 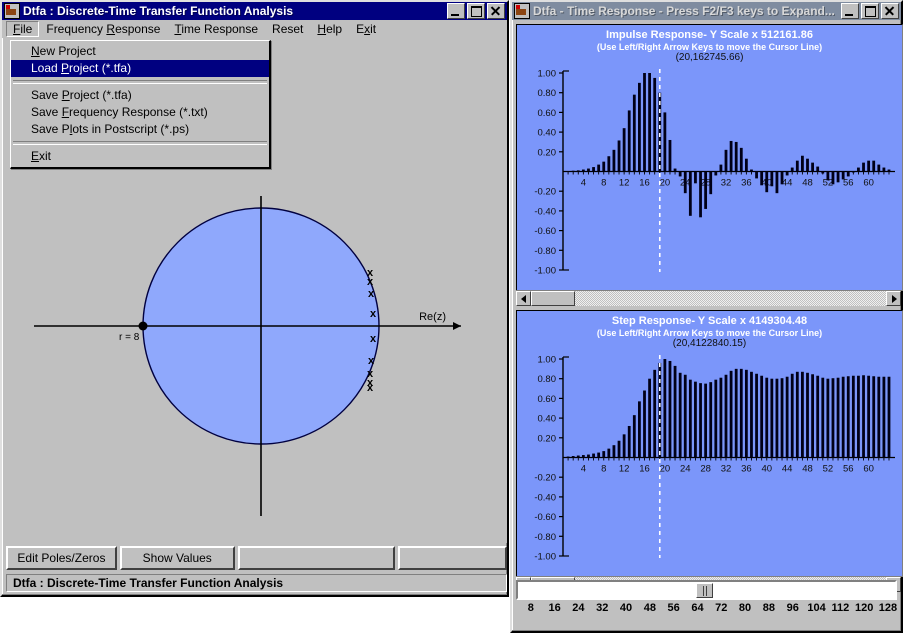 What do you see at coordinates (769, 608) in the screenshot?
I see `slider-tick-88: 88` at bounding box center [769, 608].